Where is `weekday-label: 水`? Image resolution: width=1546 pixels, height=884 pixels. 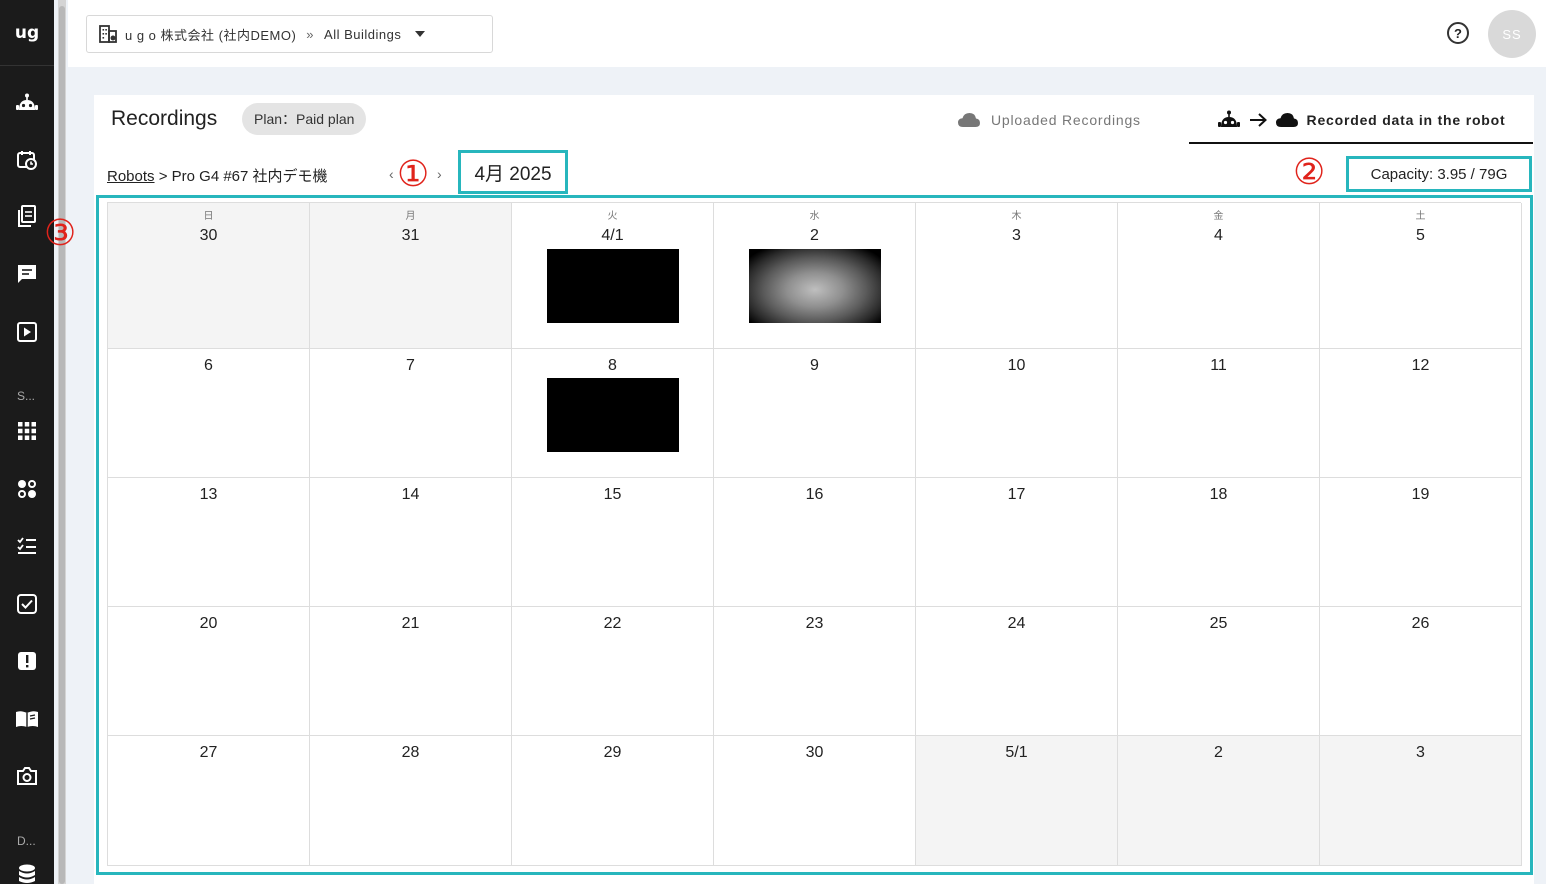
weekday-label: 水 is located at coordinates (814, 216).